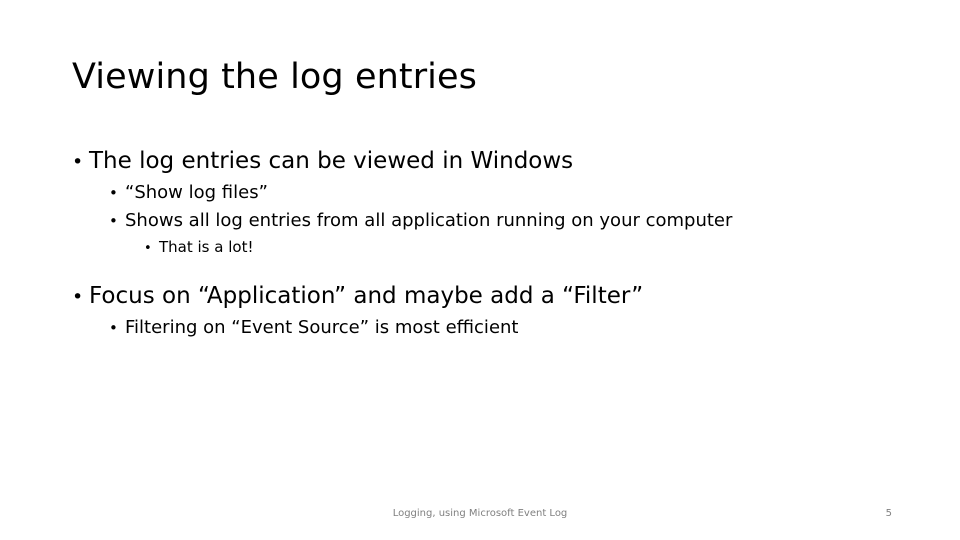 The image size is (960, 540). Describe the element at coordinates (888, 513) in the screenshot. I see `page-number: 5` at that location.